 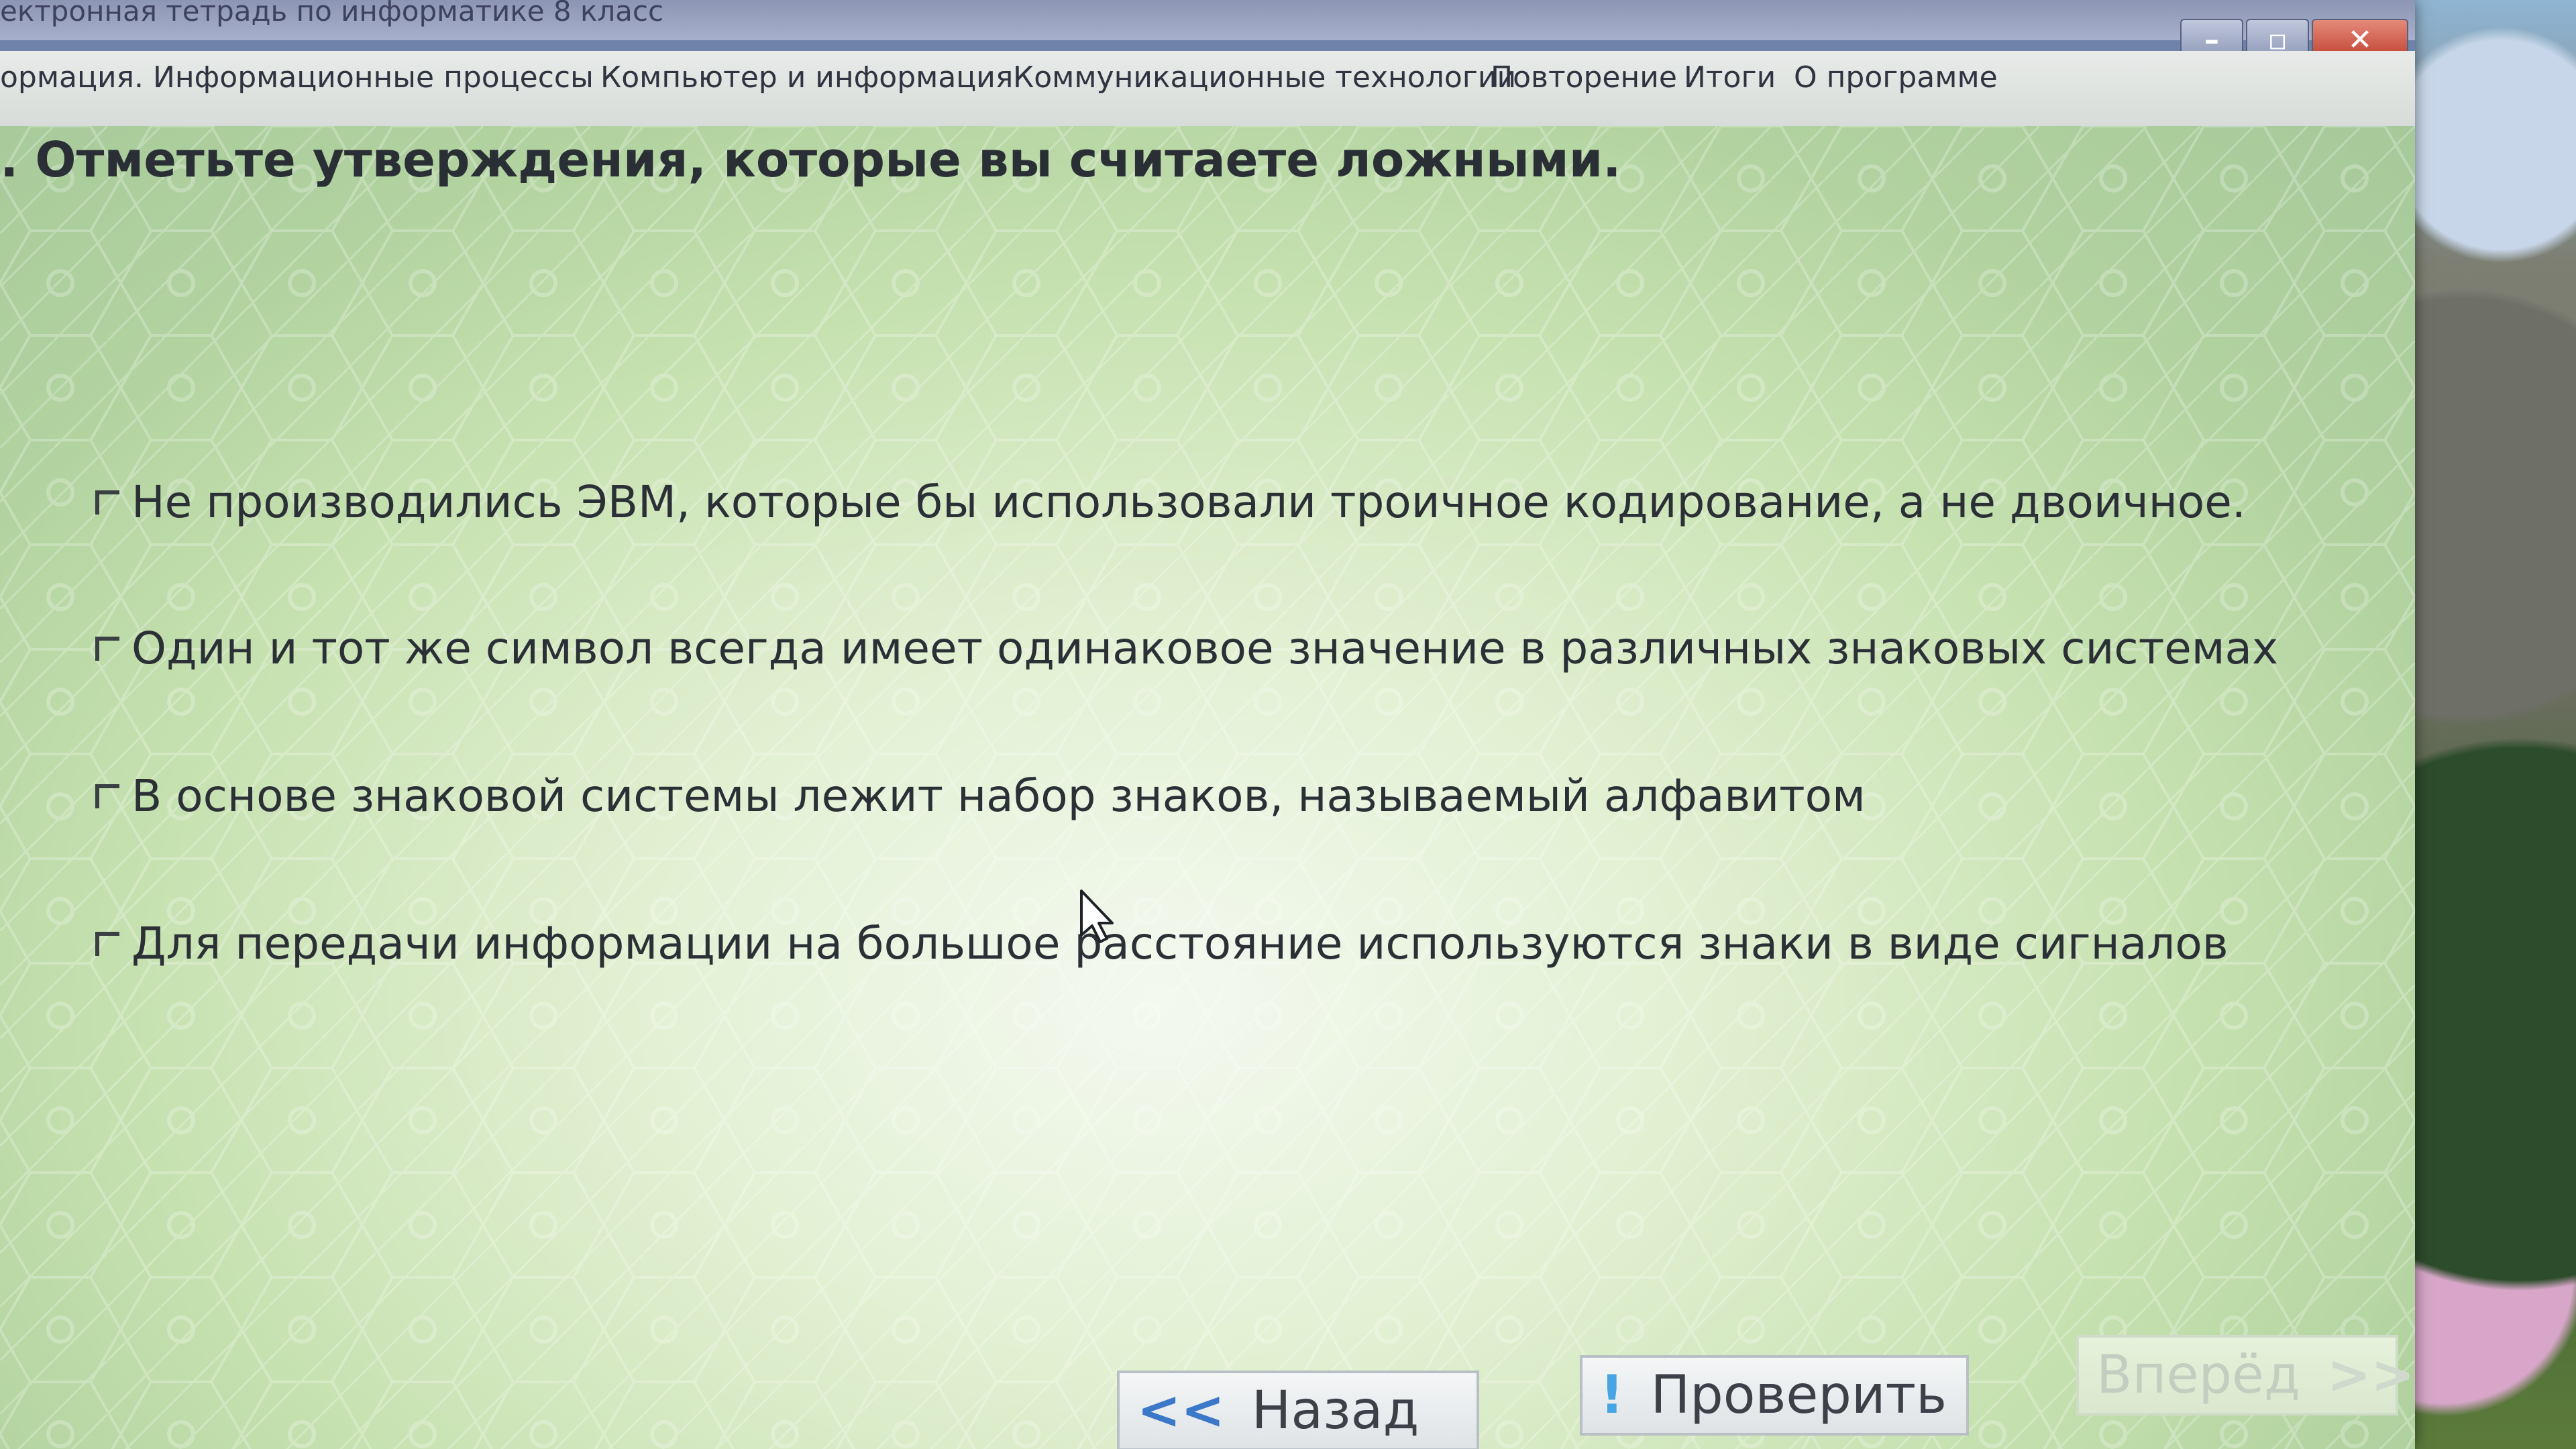 What do you see at coordinates (297, 77) in the screenshot?
I see `menu-item-information-processes: ормация. Информационные процессы` at bounding box center [297, 77].